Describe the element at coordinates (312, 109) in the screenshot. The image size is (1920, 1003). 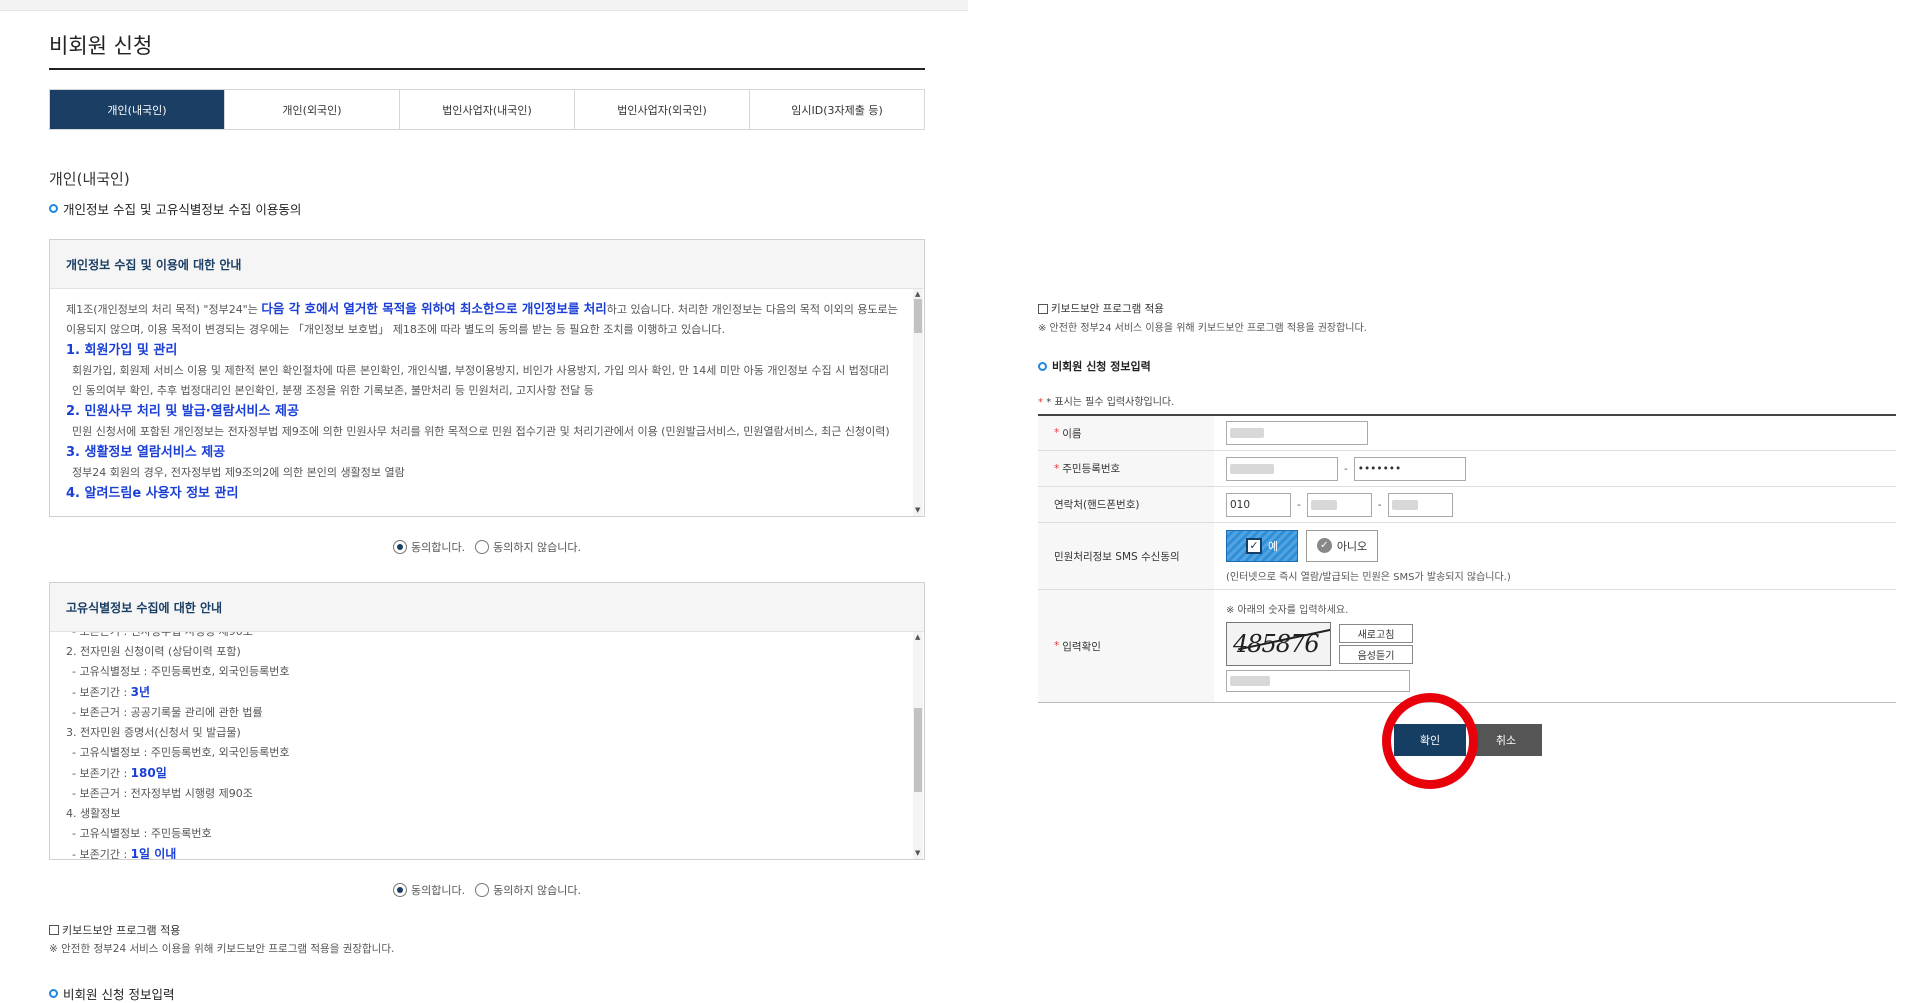
I see `tab-individual-foreign: 개인(외국인)` at that location.